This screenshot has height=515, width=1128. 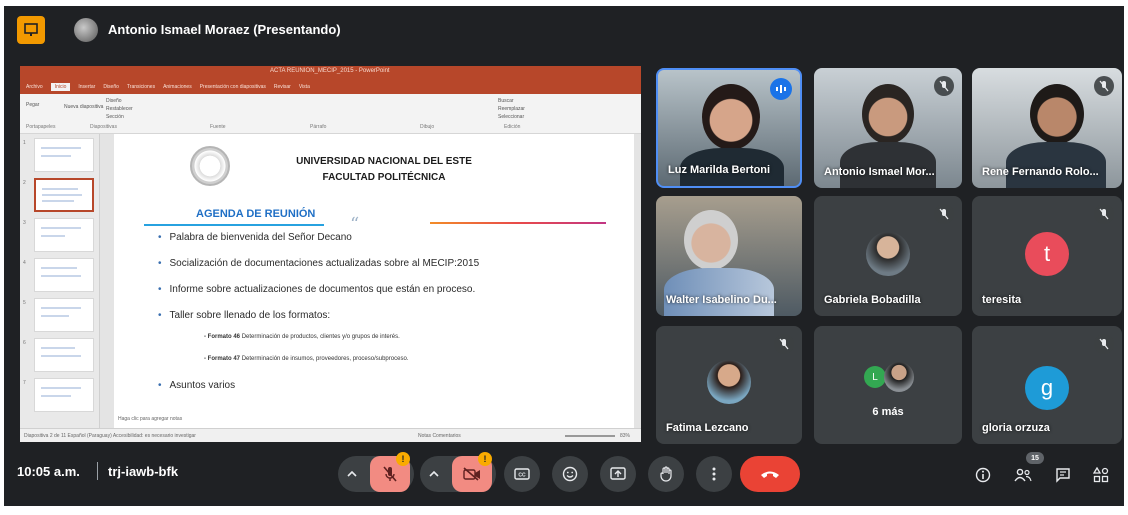 What do you see at coordinates (86, 30) in the screenshot?
I see `presenter-avatar` at bounding box center [86, 30].